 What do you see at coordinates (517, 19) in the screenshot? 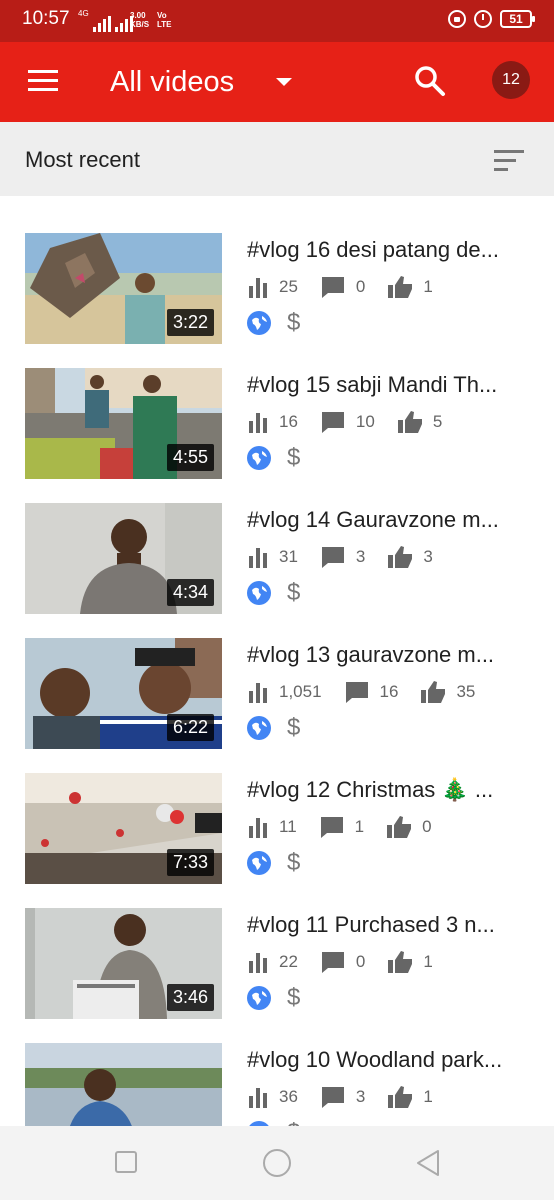
I see `battery-icon: 51` at bounding box center [517, 19].